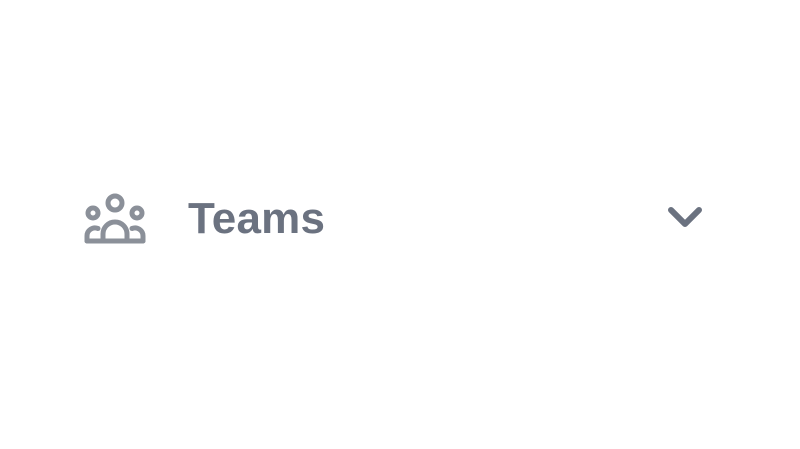 This screenshot has height=449, width=800. Describe the element at coordinates (257, 218) in the screenshot. I see `nav-item-label: Teams` at that location.